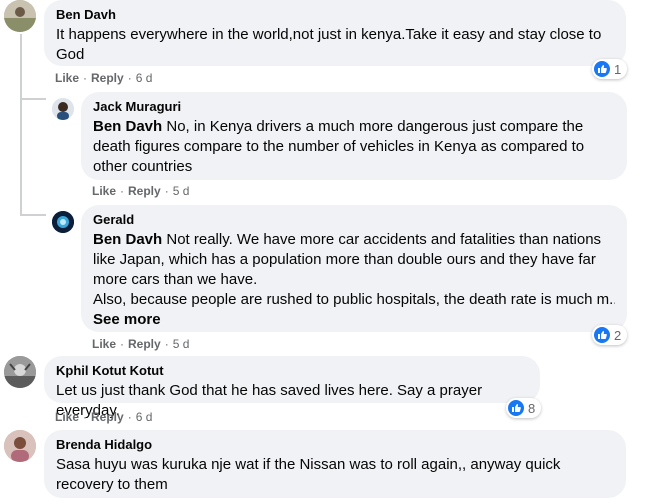  I want to click on see-more-link: See more, so click(354, 320).